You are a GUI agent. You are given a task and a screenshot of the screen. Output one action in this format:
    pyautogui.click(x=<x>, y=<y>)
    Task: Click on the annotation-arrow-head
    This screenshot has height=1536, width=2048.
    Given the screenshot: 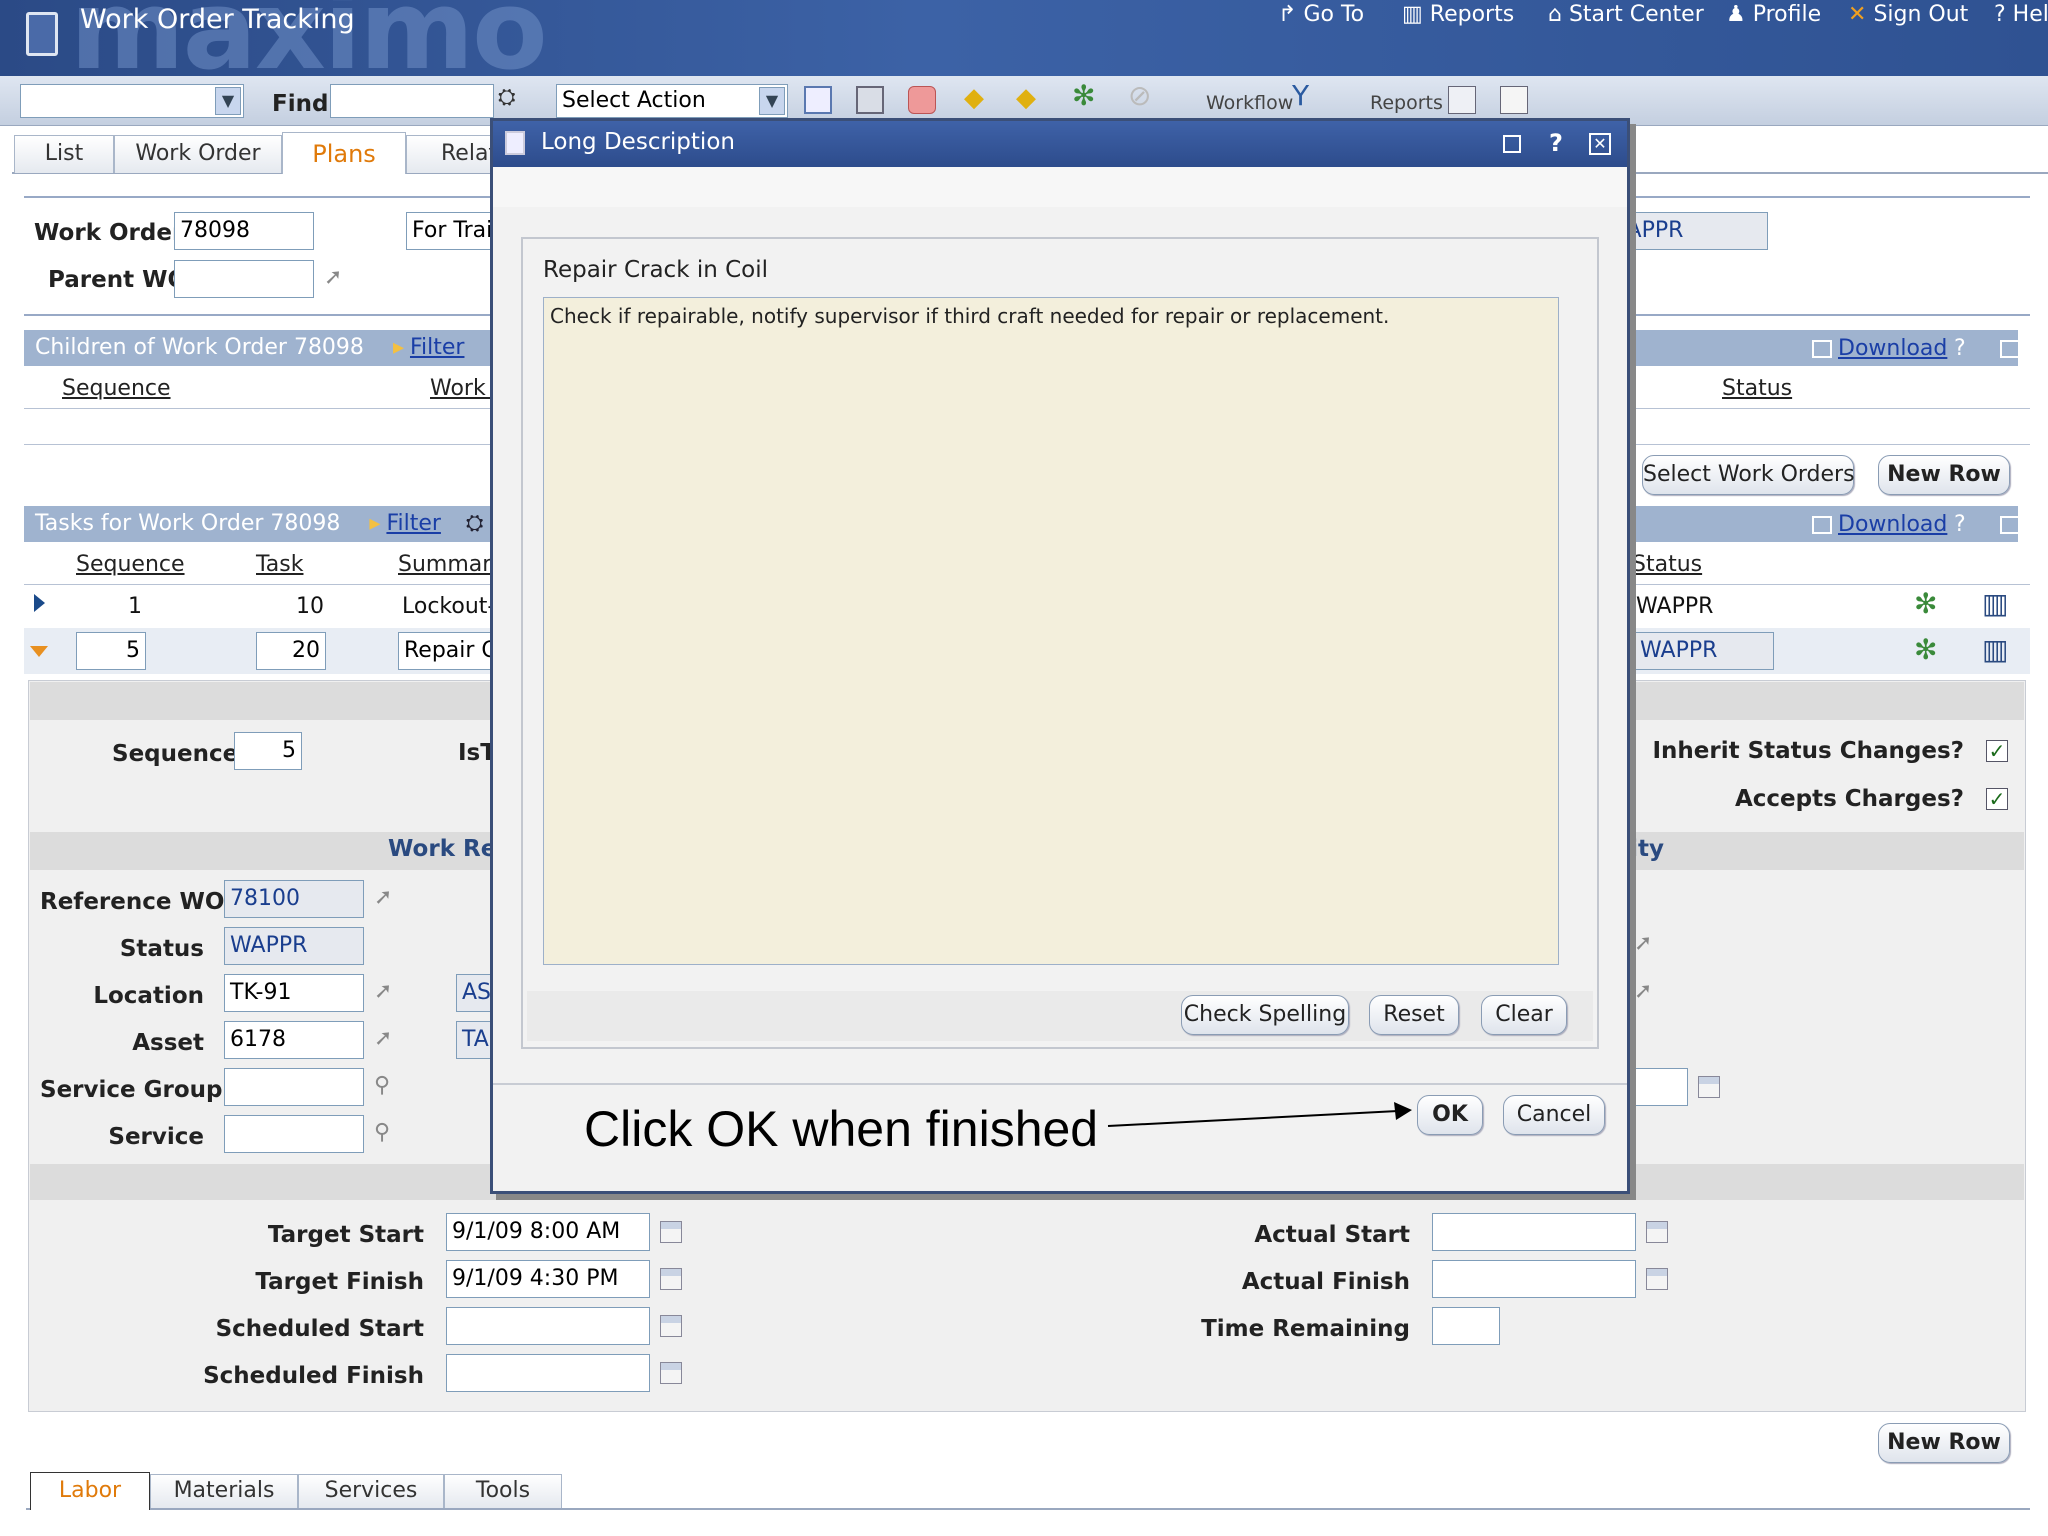 What is the action you would take?
    pyautogui.click(x=1403, y=1111)
    